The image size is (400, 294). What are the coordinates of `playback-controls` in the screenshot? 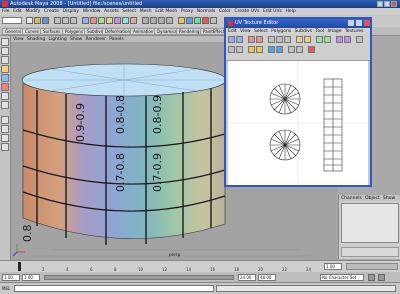 It's located at (372, 266).